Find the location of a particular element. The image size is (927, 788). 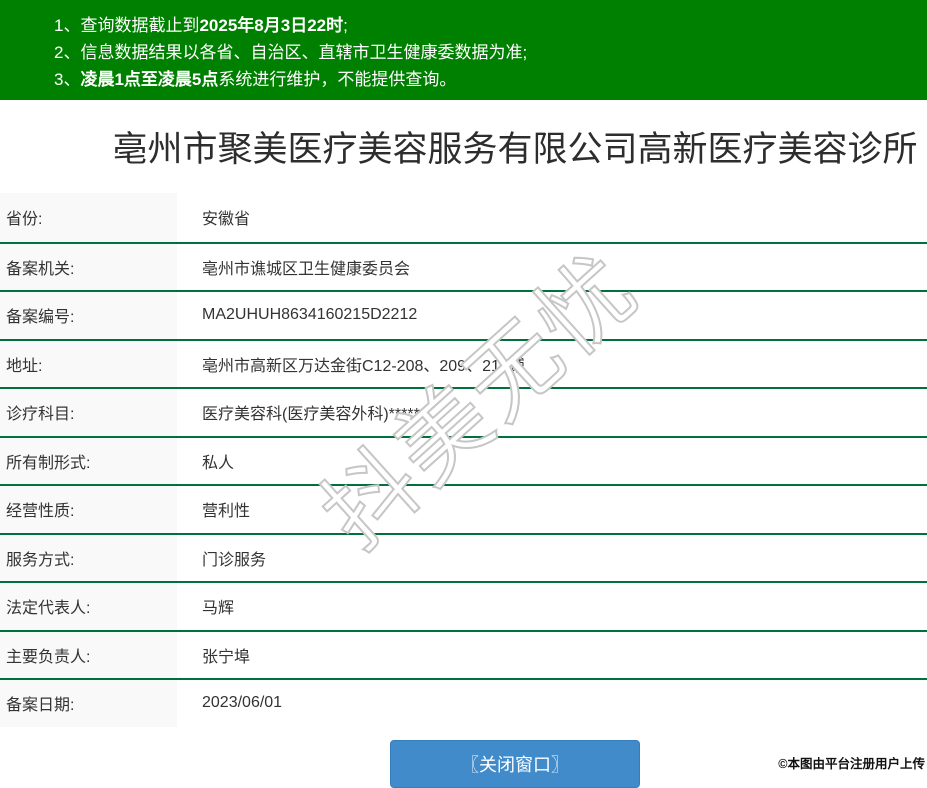

table-row-ownership-form: 所有制形式: 私人 is located at coordinates (463, 459).